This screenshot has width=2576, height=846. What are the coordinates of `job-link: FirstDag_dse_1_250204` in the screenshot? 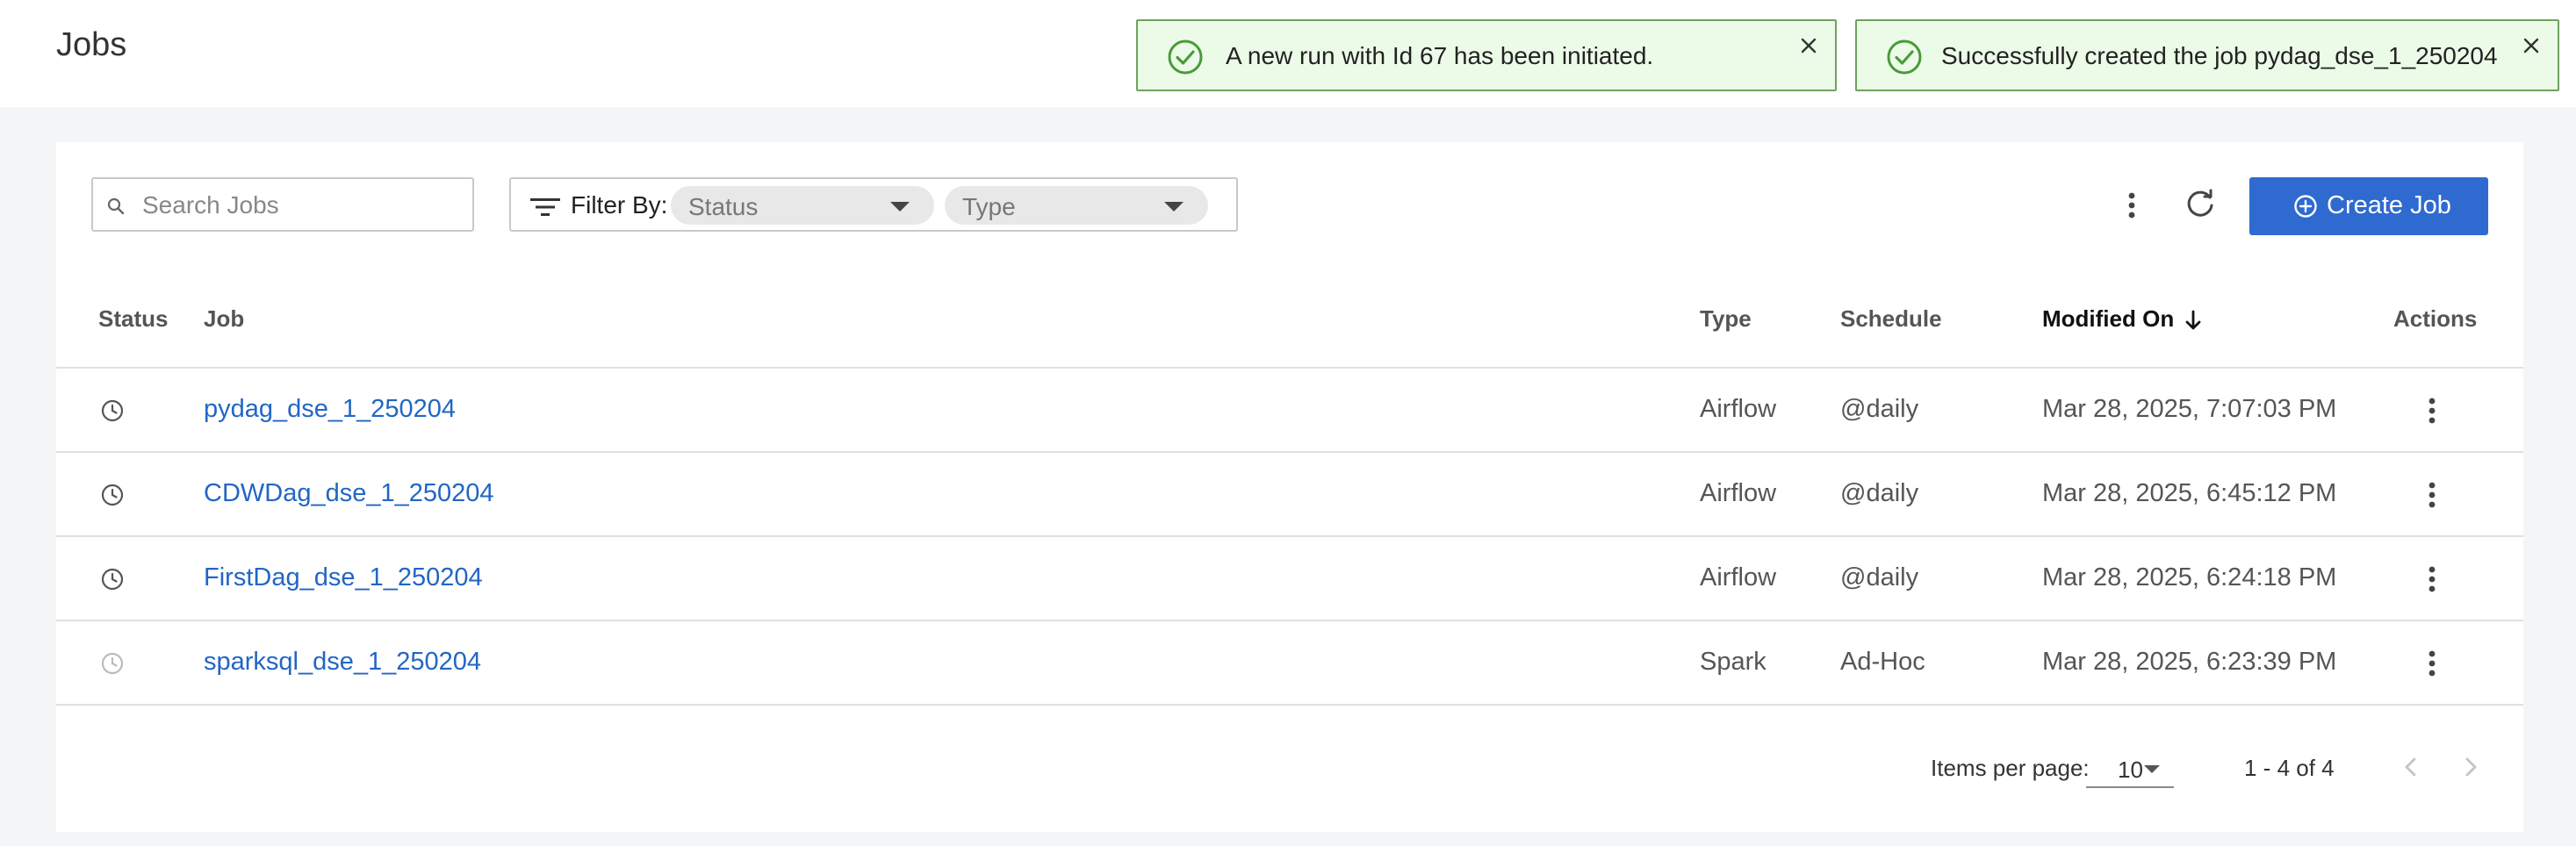 It's located at (343, 577).